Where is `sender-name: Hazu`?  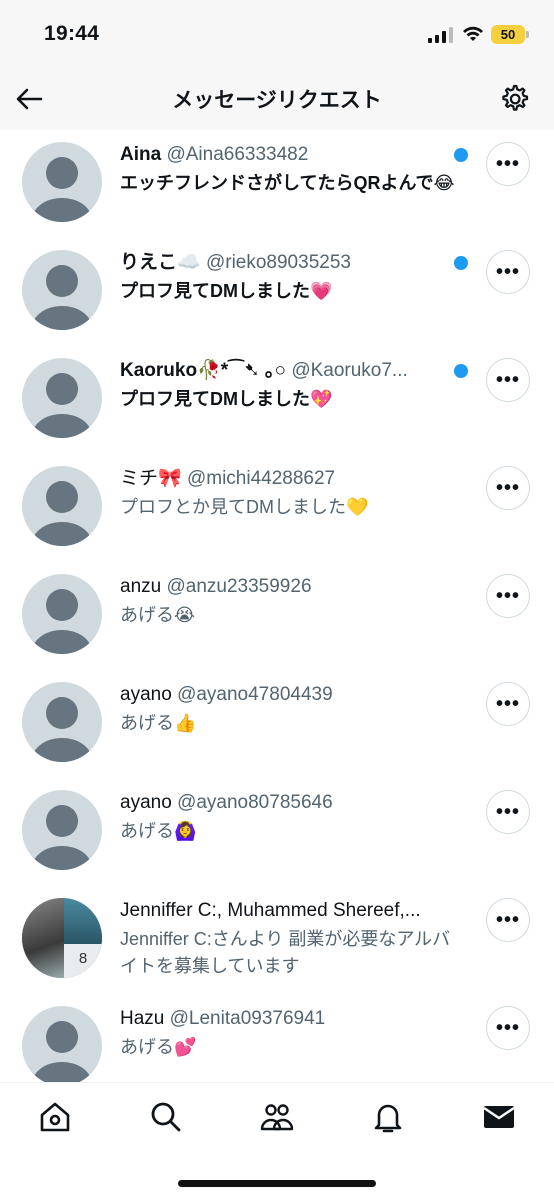 sender-name: Hazu is located at coordinates (142, 1018).